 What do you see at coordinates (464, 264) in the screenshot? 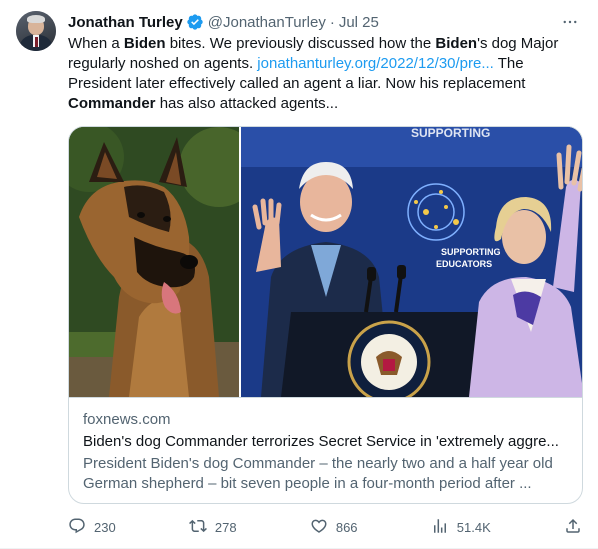
I see `banner-text-2: EDUCATORS` at bounding box center [464, 264].